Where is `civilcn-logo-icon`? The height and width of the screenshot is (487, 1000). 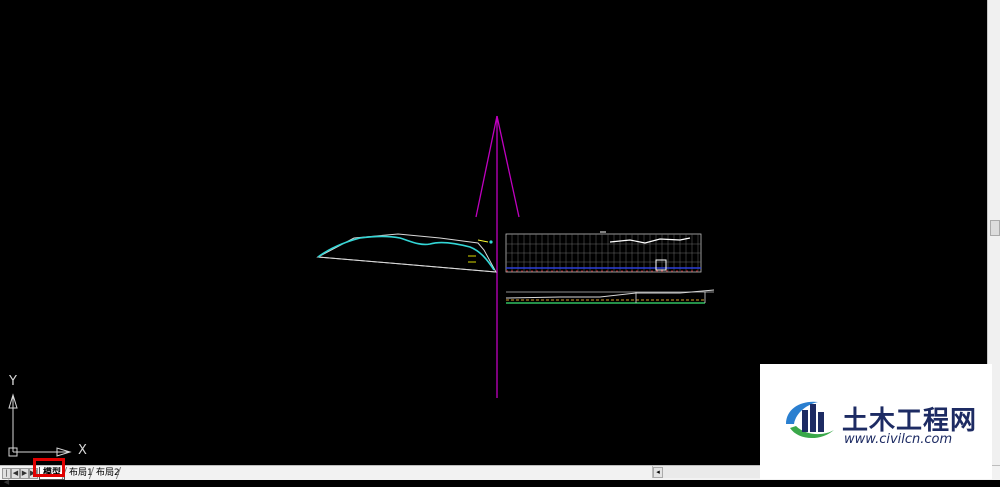
civilcn-logo-icon is located at coordinates (810, 420).